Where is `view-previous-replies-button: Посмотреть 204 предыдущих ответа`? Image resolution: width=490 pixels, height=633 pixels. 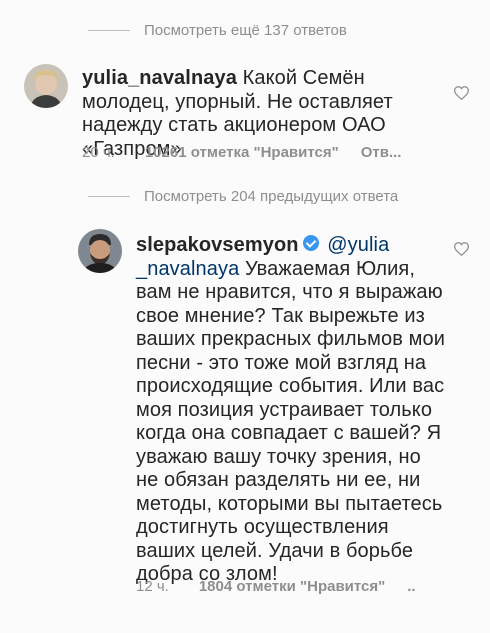
view-previous-replies-button: Посмотреть 204 предыдущих ответа is located at coordinates (243, 196).